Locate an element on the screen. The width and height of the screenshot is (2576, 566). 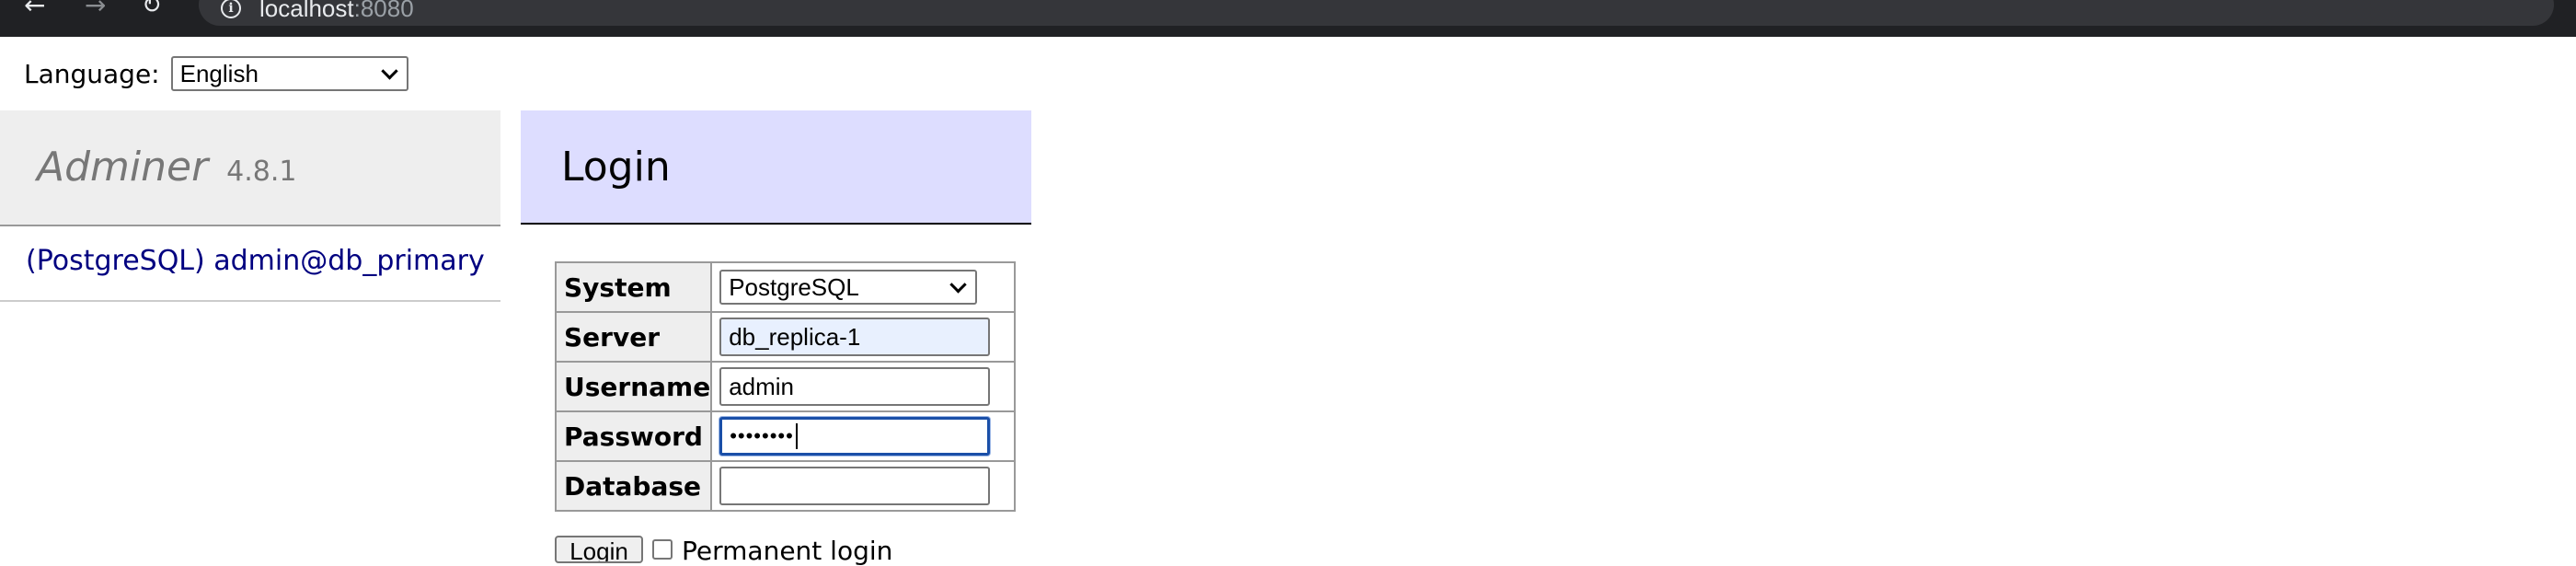
server-row: Server db_replica-1 is located at coordinates (785, 337).